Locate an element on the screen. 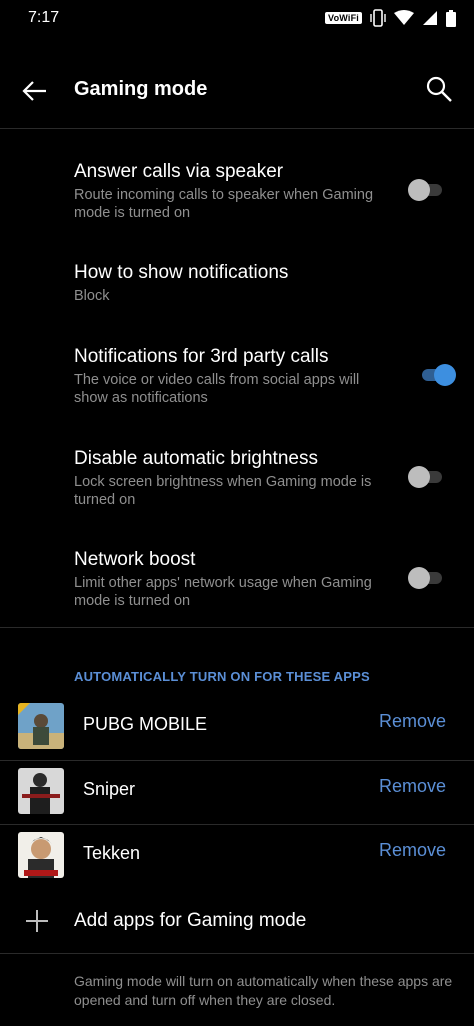 The width and height of the screenshot is (474, 1026). app-name: Tekken is located at coordinates (112, 853).